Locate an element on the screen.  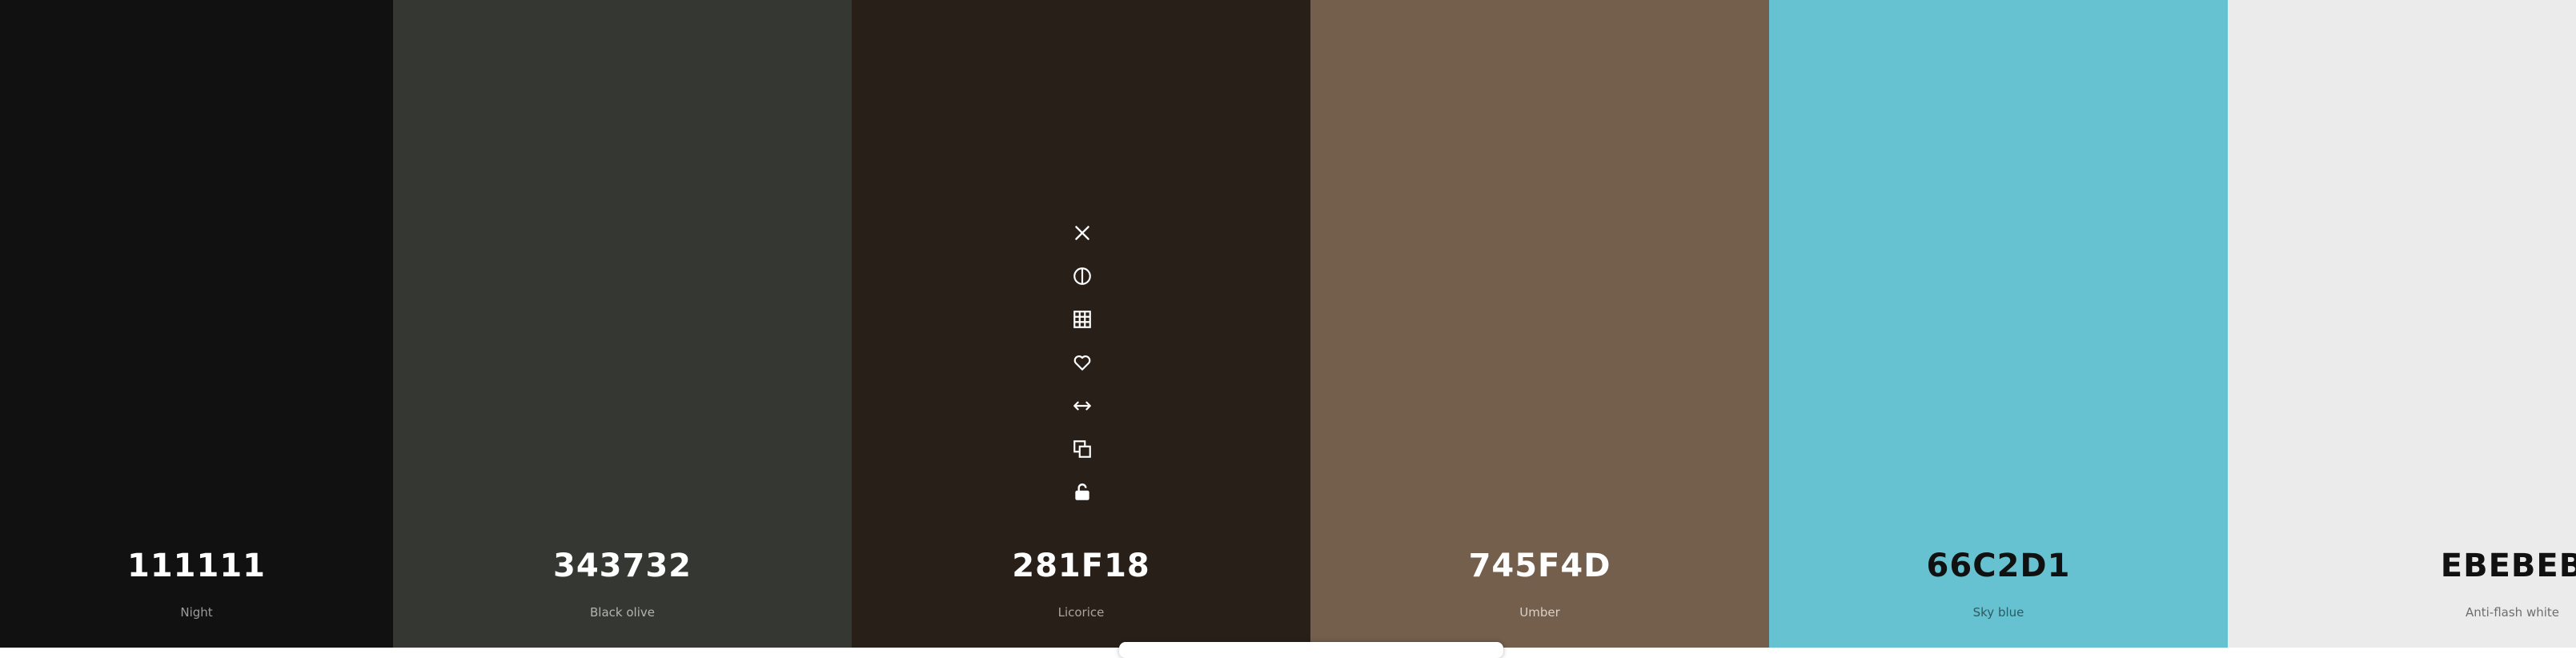
hex-label: 745F4D is located at coordinates (1539, 566).